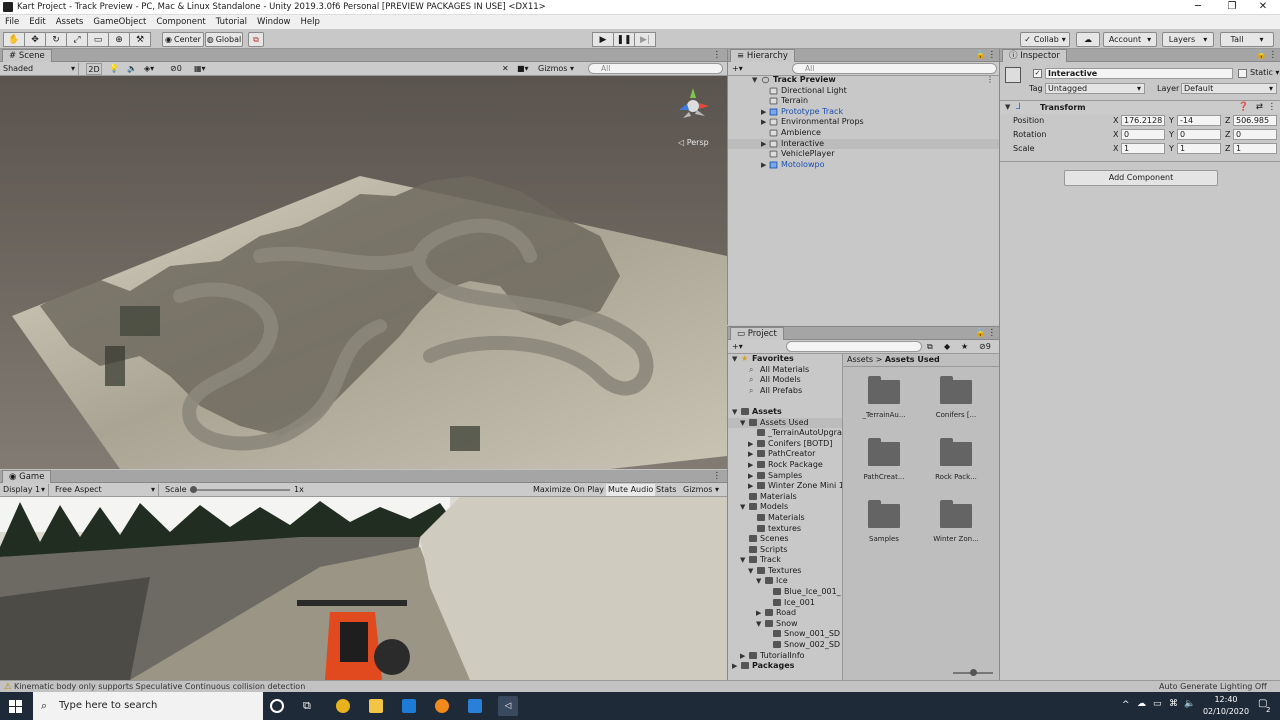 Image resolution: width=1280 pixels, height=720 pixels. I want to click on add-component-button: Add Component, so click(1141, 178).